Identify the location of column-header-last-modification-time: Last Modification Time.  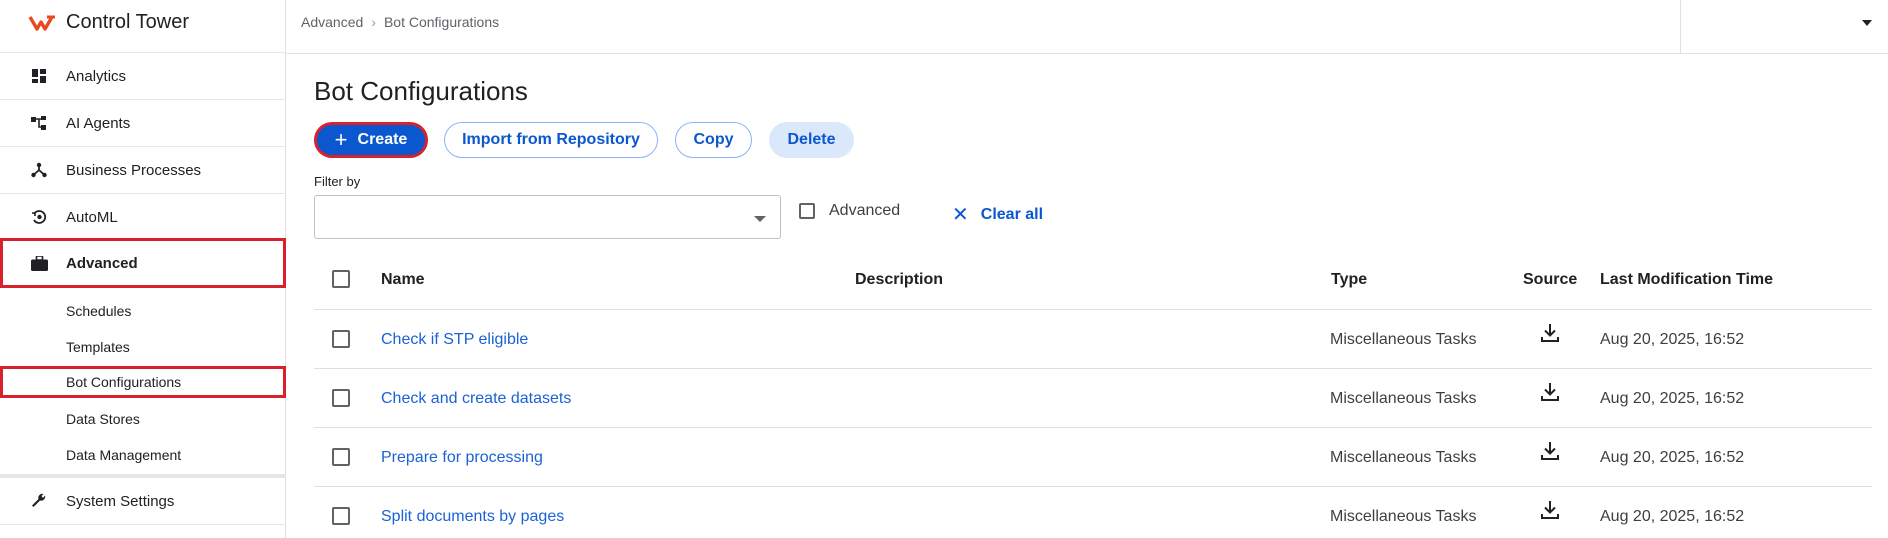
(1686, 280).